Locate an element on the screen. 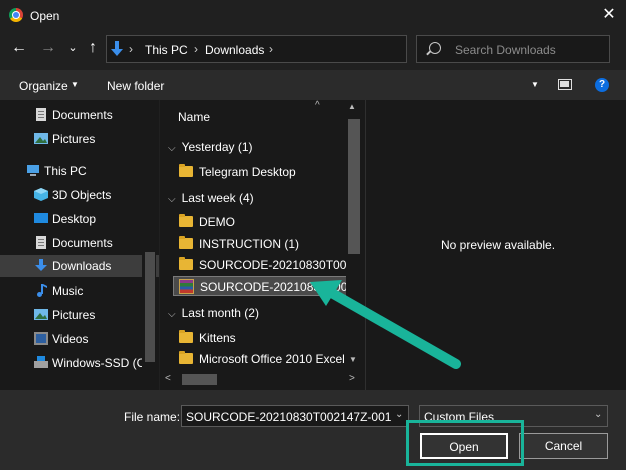 Image resolution: width=626 pixels, height=470 pixels. search-icon is located at coordinates (435, 48).